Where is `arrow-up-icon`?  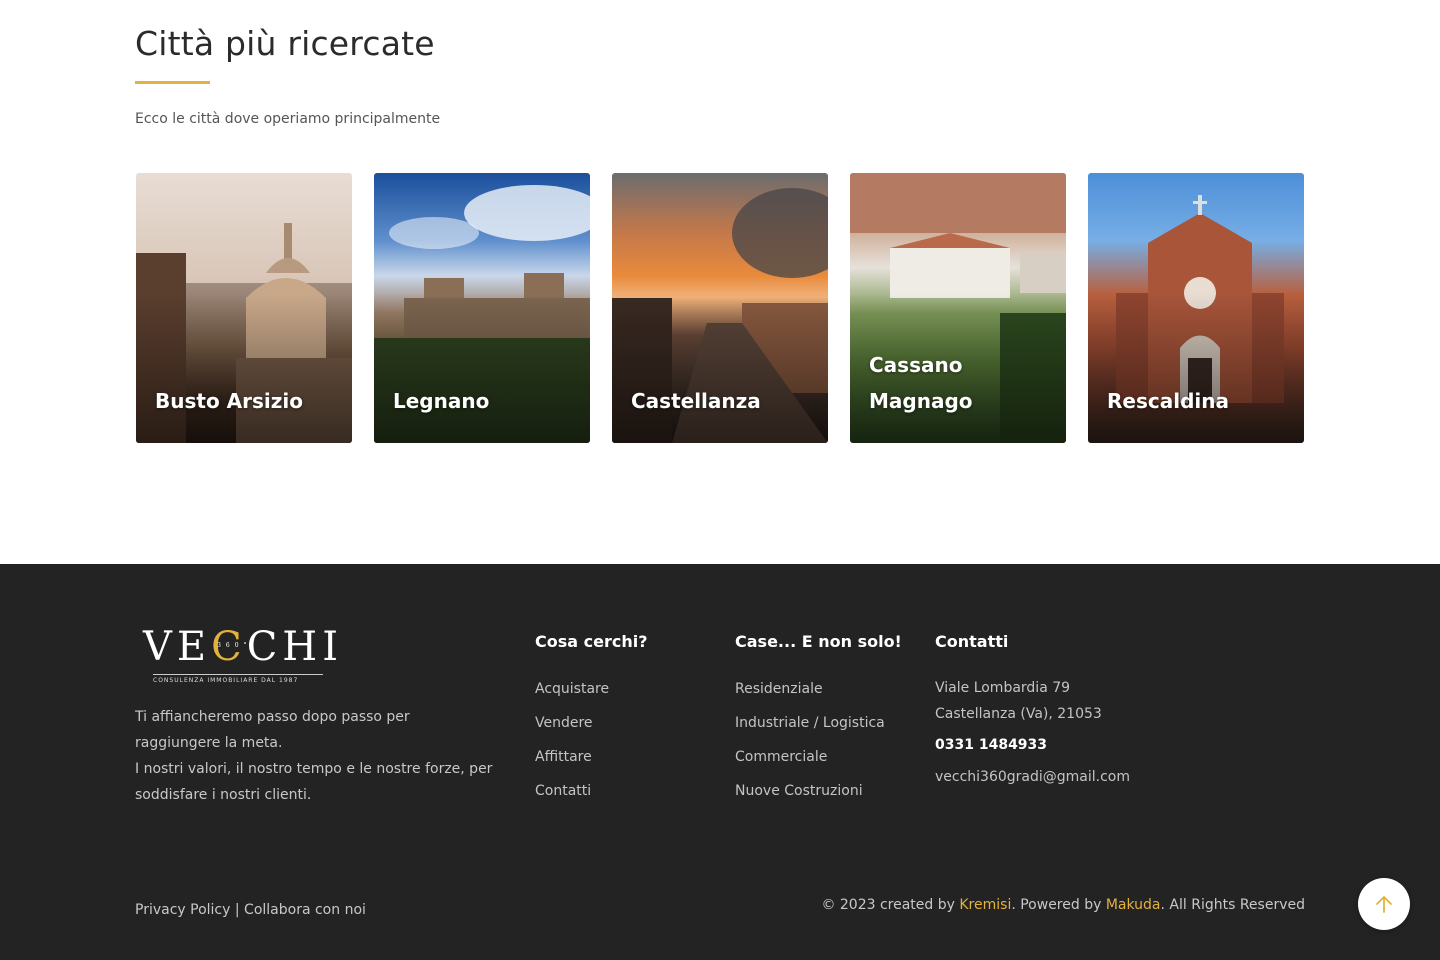 arrow-up-icon is located at coordinates (1384, 904).